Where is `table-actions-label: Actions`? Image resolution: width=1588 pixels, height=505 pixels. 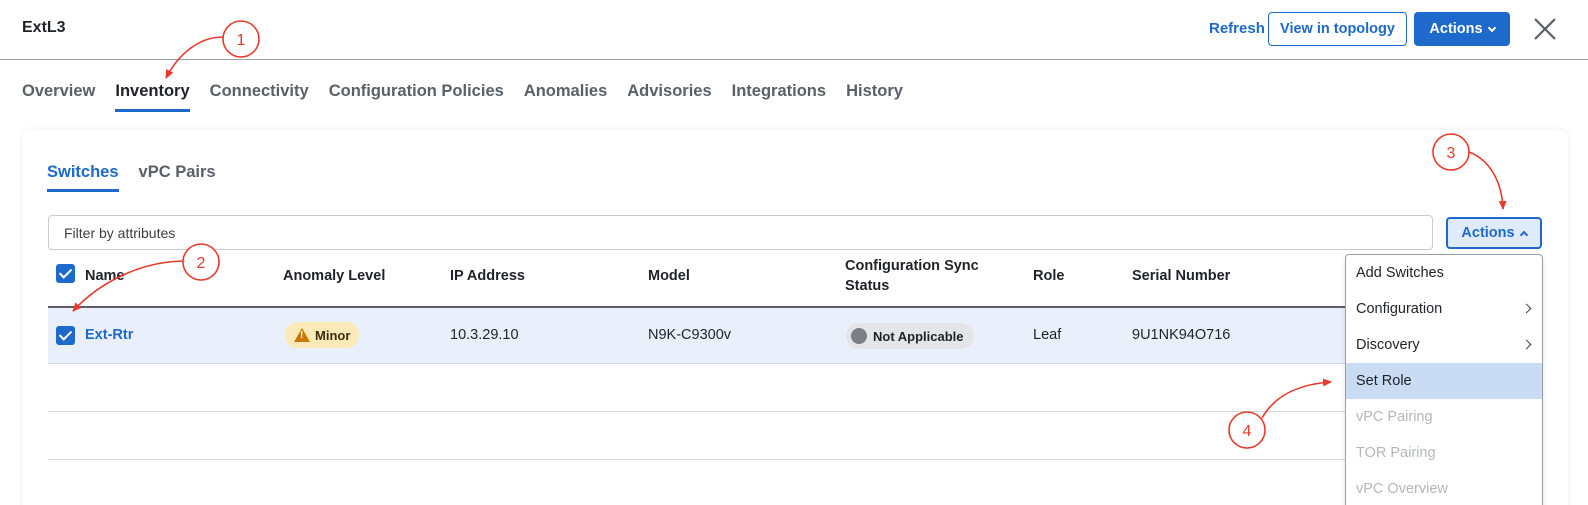
table-actions-label: Actions is located at coordinates (1488, 233).